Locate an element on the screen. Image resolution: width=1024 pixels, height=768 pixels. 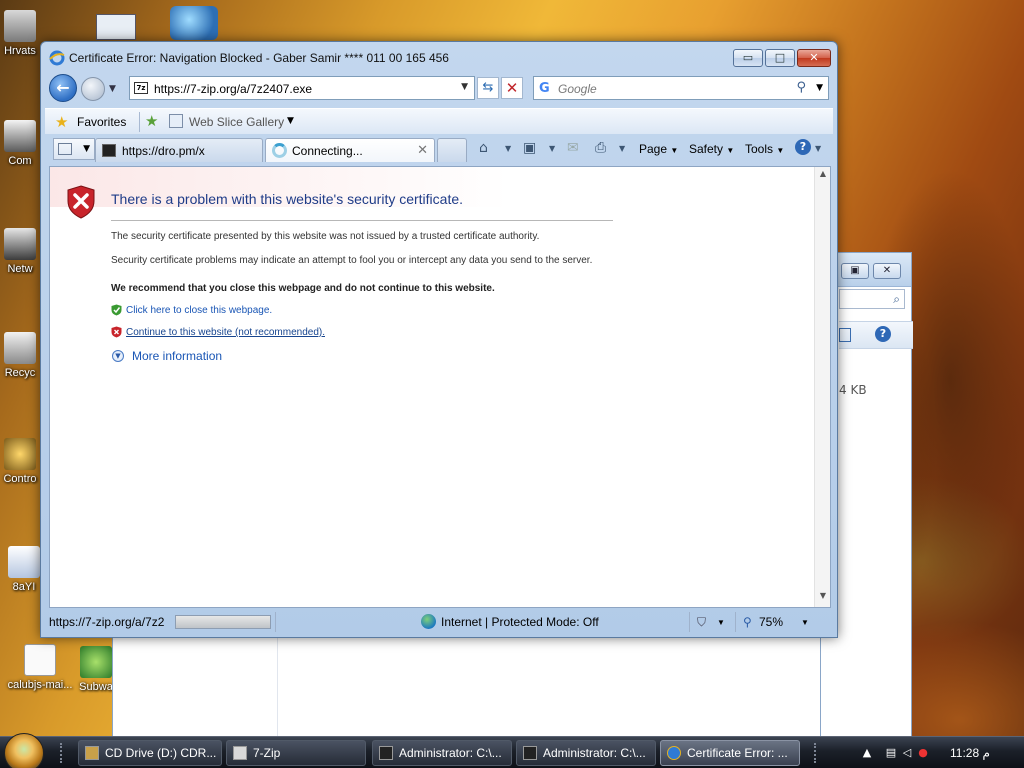
start-button is located at coordinates (24, 750).